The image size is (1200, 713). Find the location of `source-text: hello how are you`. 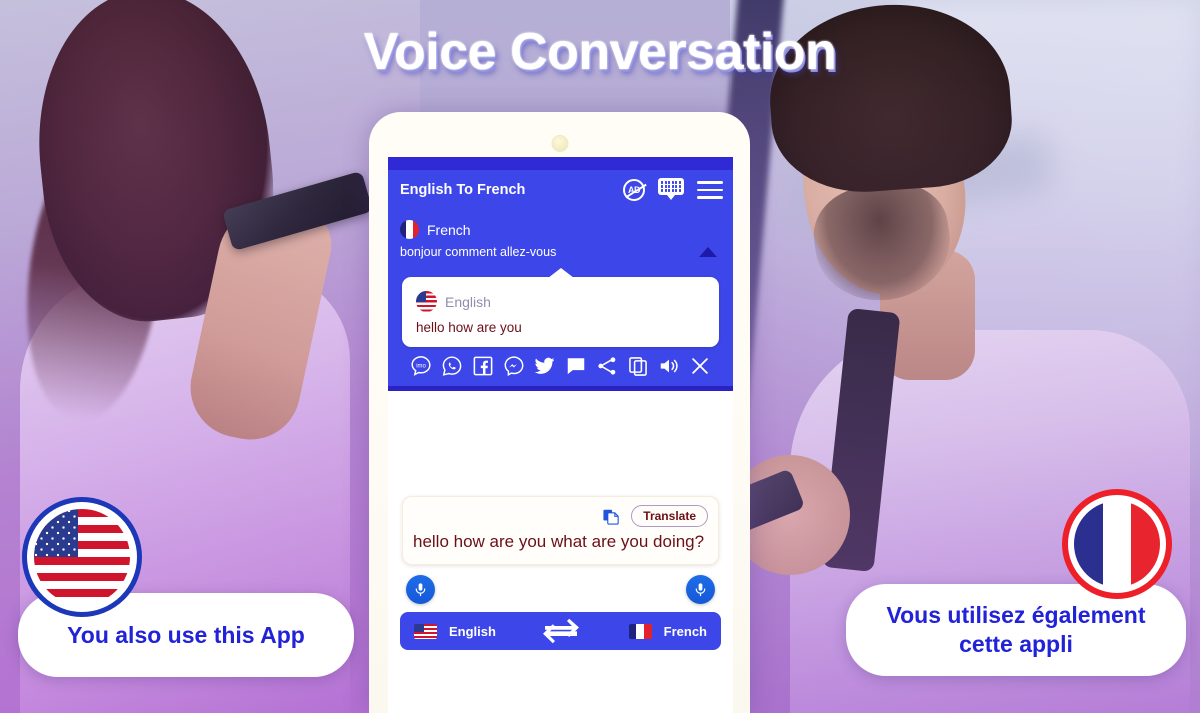

source-text: hello how are you is located at coordinates (469, 327).